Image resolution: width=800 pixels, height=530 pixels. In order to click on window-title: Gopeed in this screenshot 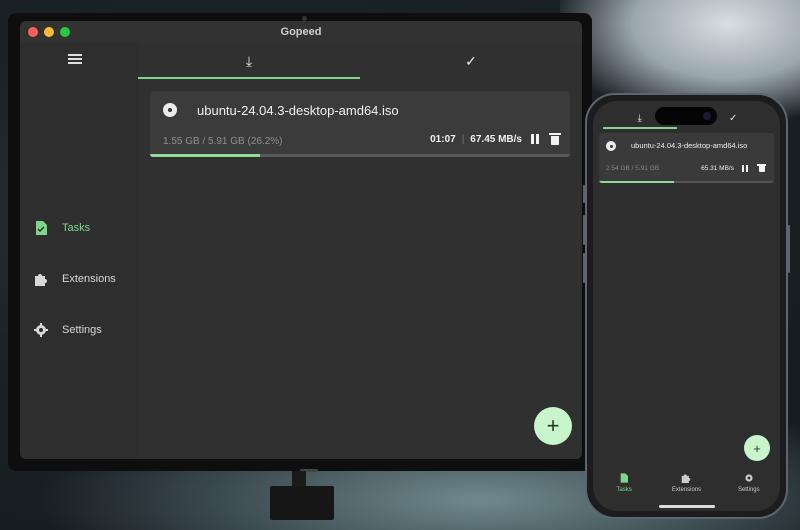, I will do `click(301, 32)`.